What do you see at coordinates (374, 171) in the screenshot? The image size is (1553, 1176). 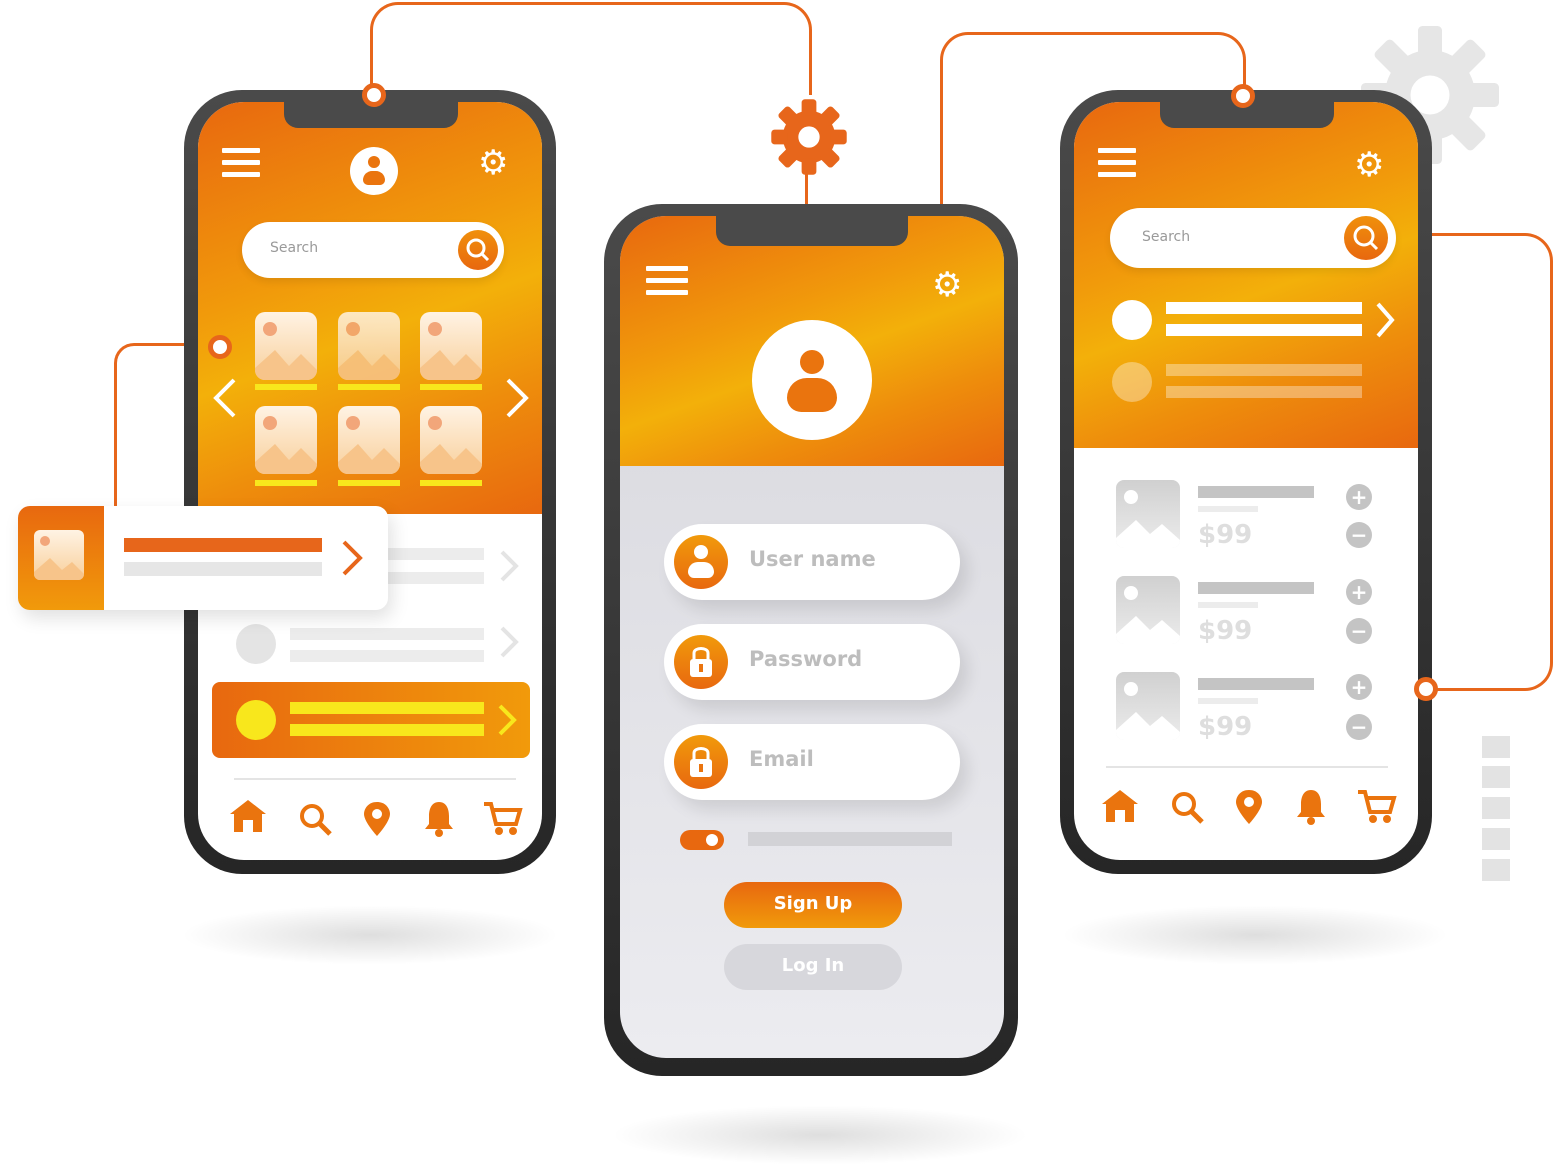 I see `avatar` at bounding box center [374, 171].